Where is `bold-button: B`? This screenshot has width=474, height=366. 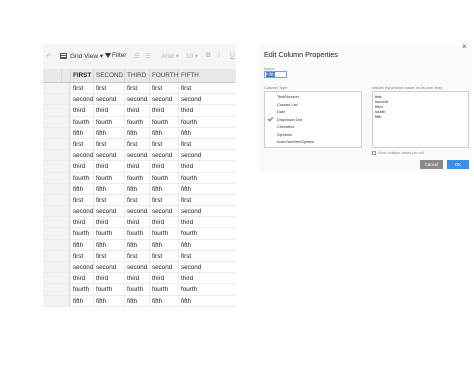 bold-button: B is located at coordinates (208, 55).